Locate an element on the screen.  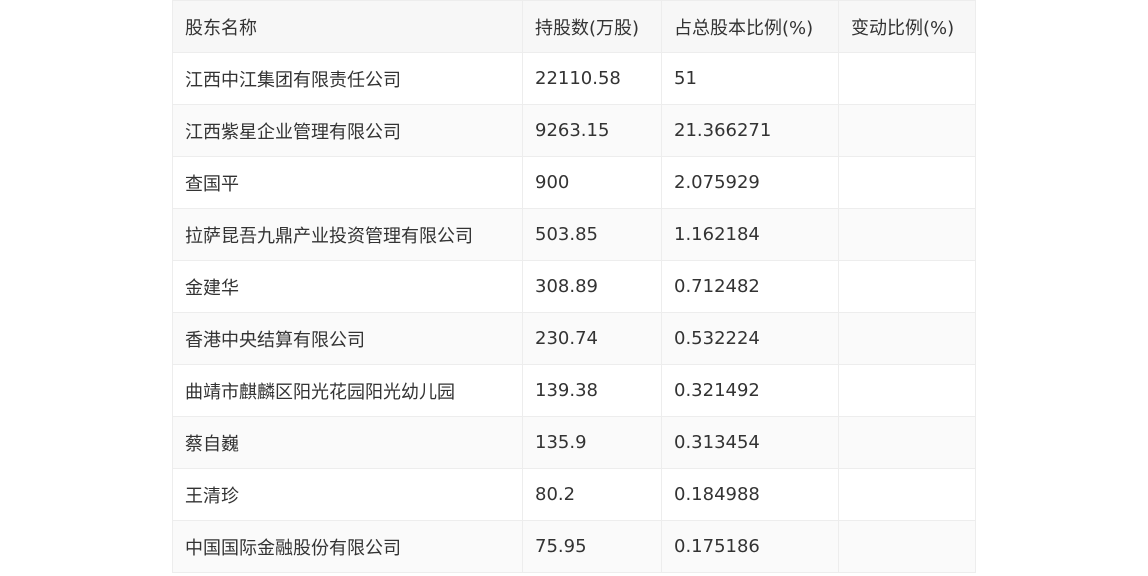
cell-shareholder-name: 中国国际金融股份有限公司 is located at coordinates (347, 546).